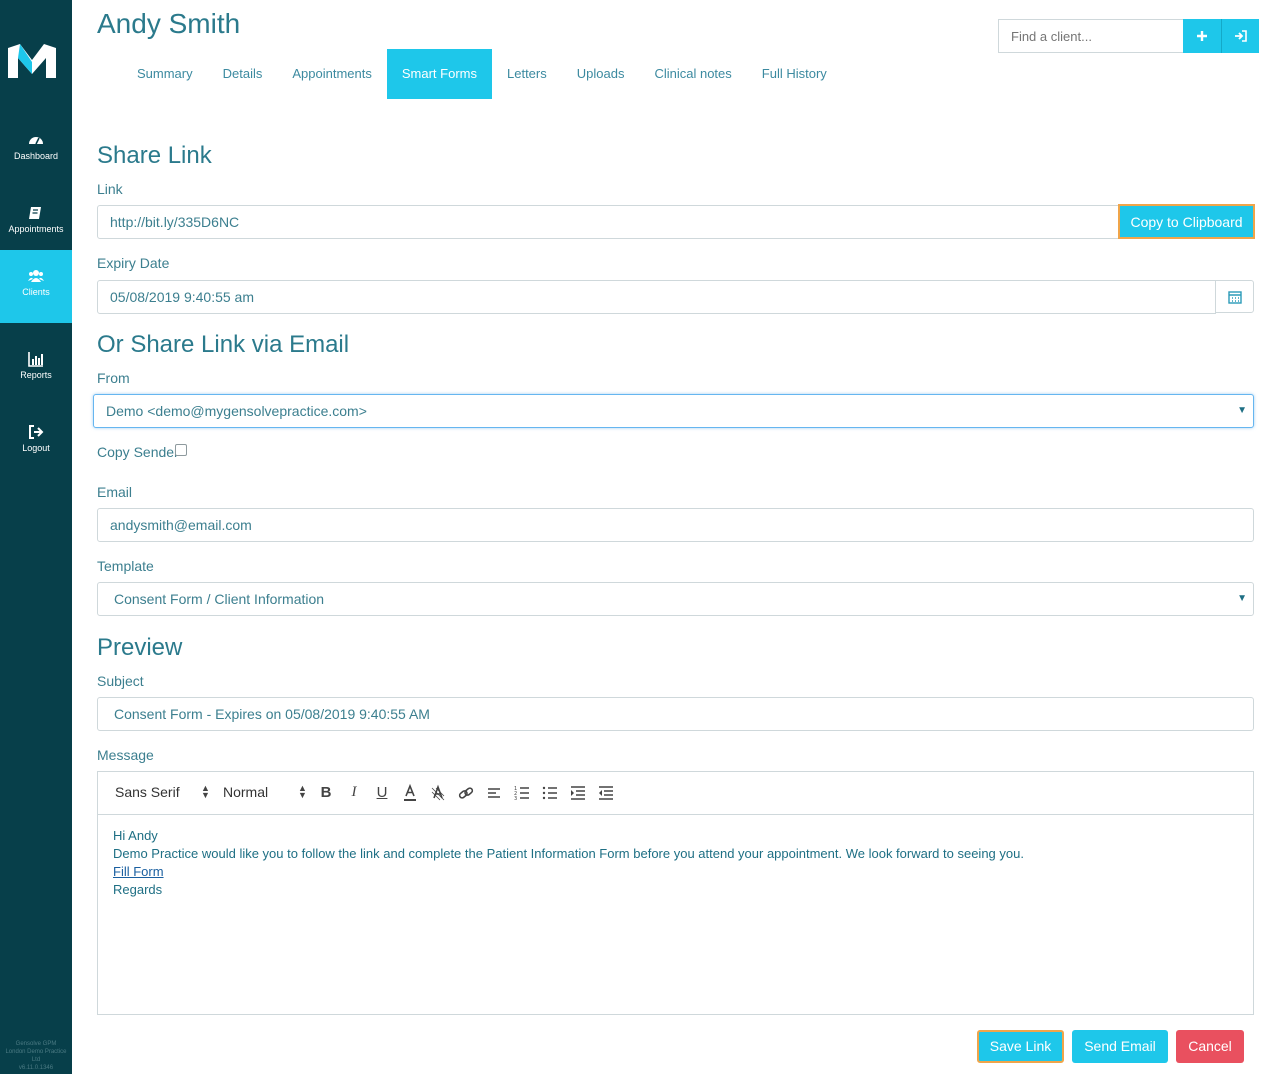 The width and height of the screenshot is (1274, 1074). Describe the element at coordinates (113, 378) in the screenshot. I see `from-label: From` at that location.